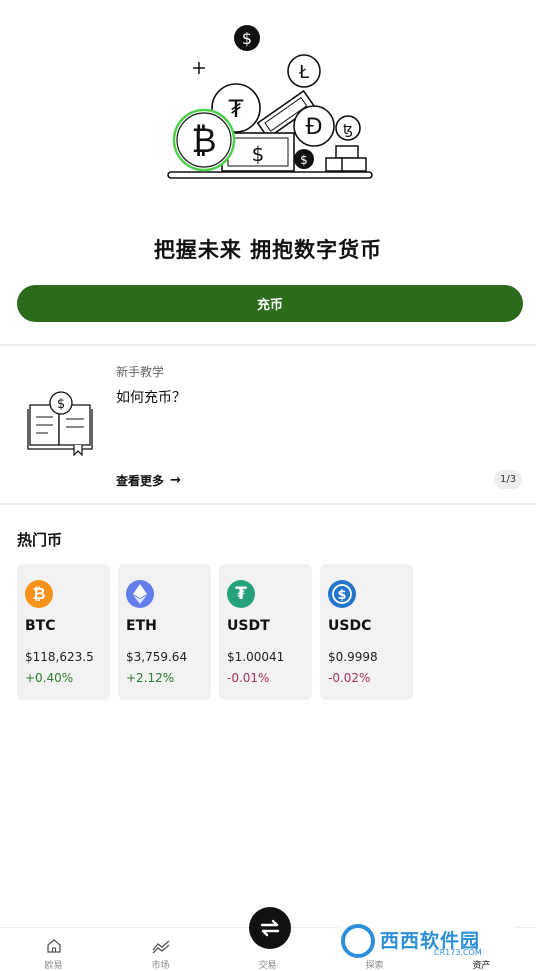 Image resolution: width=536 pixels, height=971 pixels. I want to click on deposit-button: 充币, so click(270, 303).